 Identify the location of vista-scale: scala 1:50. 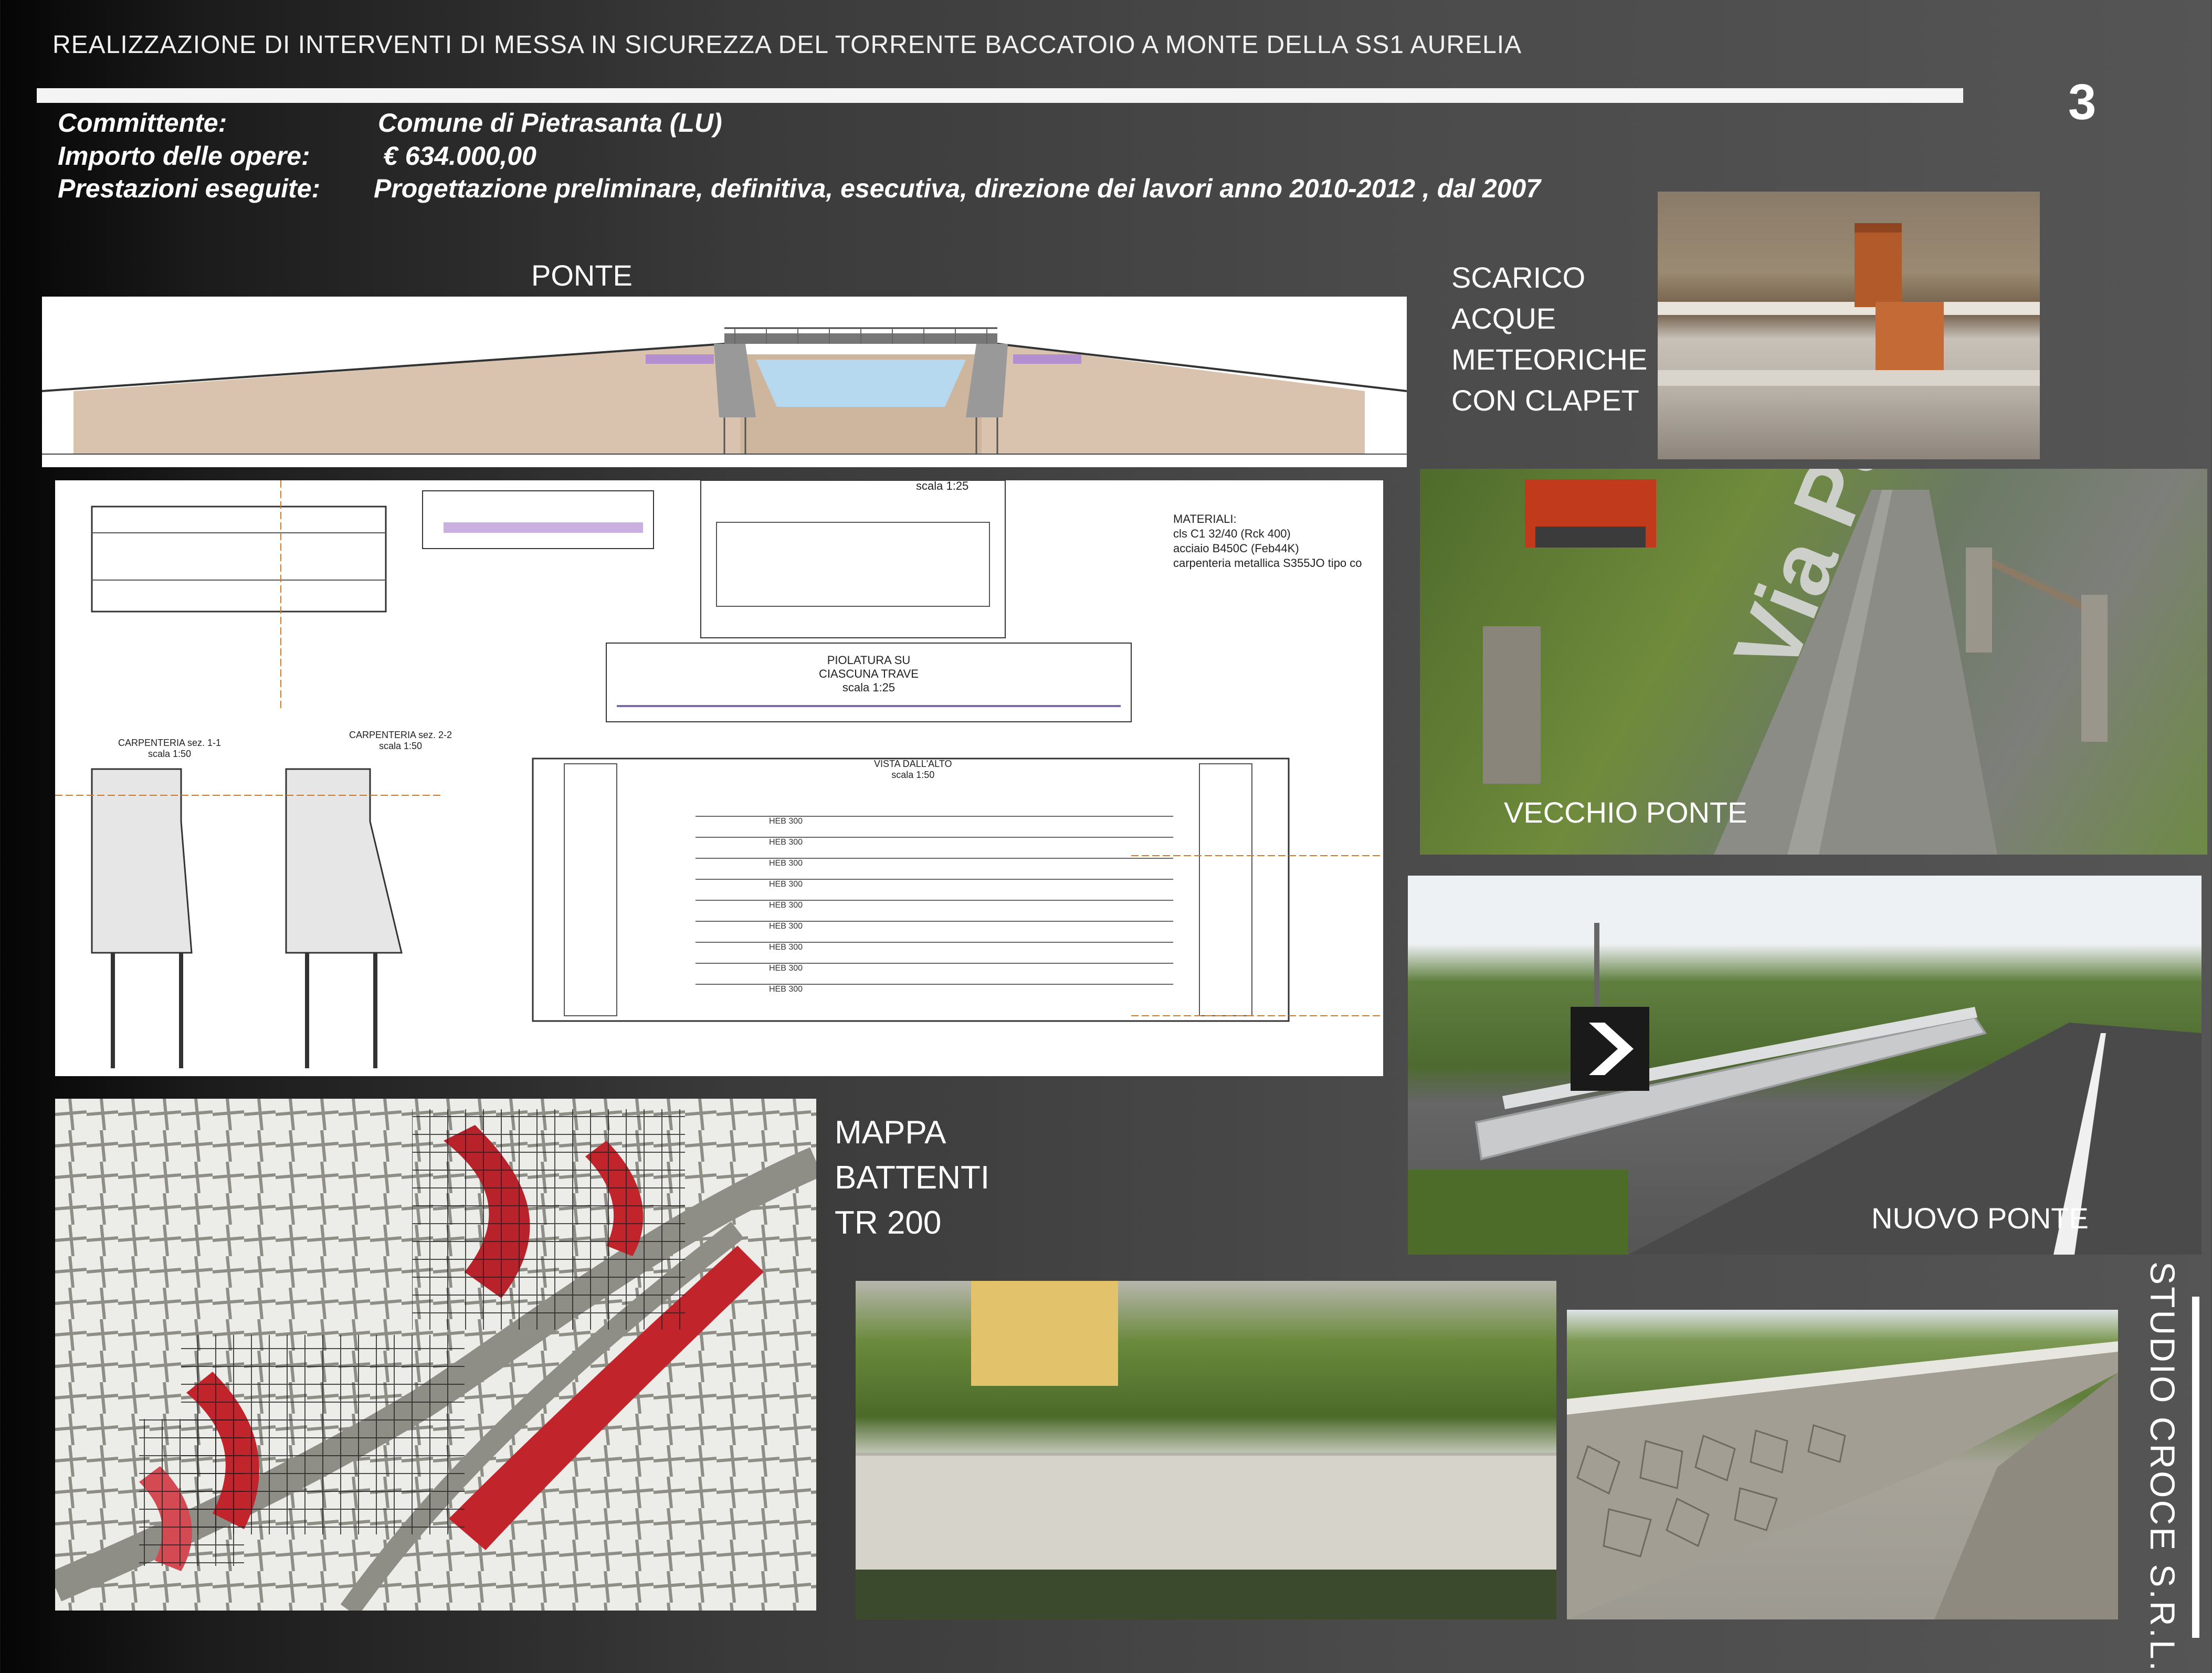
(913, 775).